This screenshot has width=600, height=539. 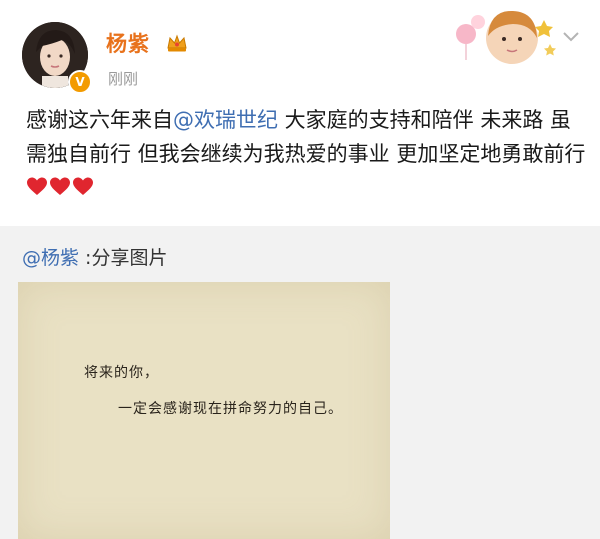 I want to click on card-decoration-icon, so click(x=506, y=37).